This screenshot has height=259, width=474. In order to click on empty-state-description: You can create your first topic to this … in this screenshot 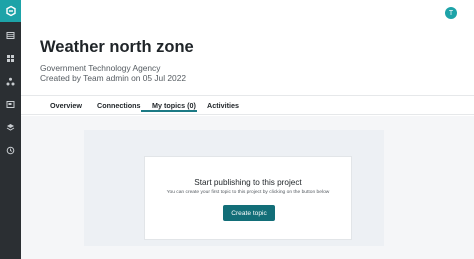, I will do `click(248, 192)`.